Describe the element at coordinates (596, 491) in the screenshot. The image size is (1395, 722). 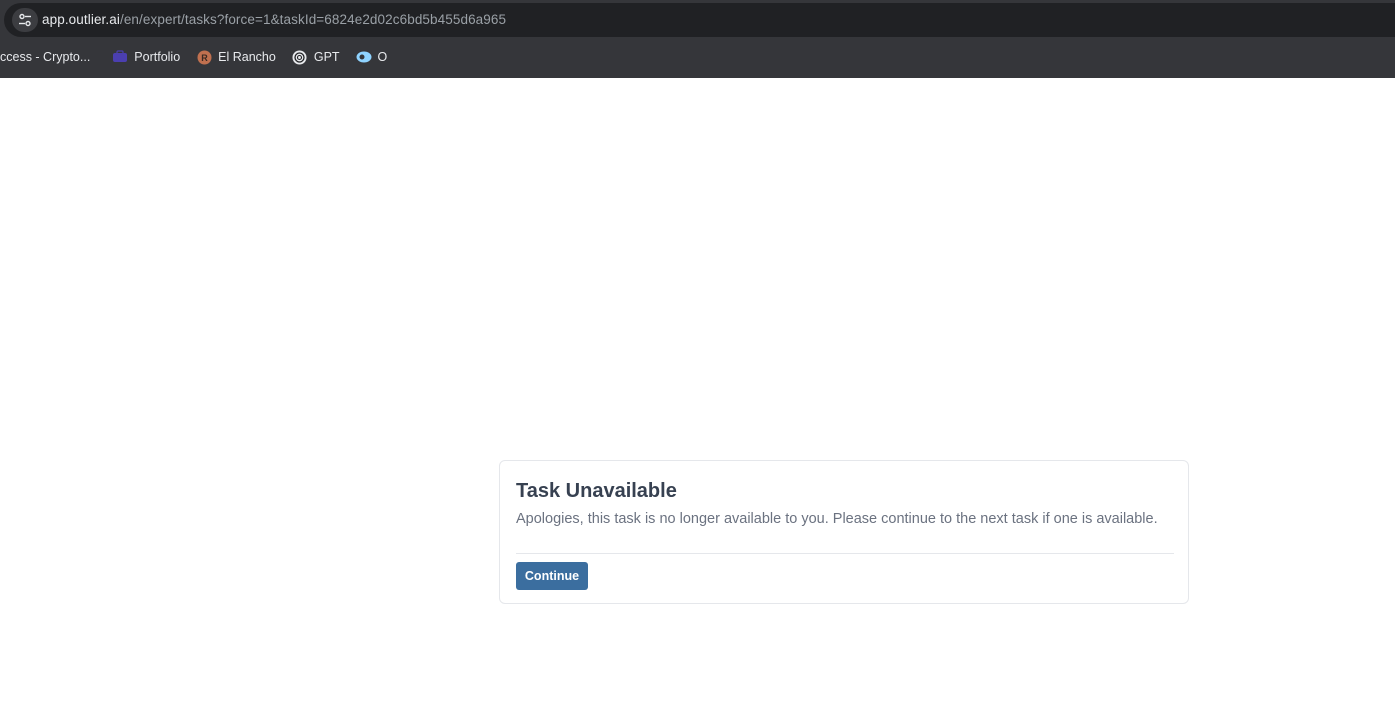
I see `card-title: Task Unavailable` at that location.